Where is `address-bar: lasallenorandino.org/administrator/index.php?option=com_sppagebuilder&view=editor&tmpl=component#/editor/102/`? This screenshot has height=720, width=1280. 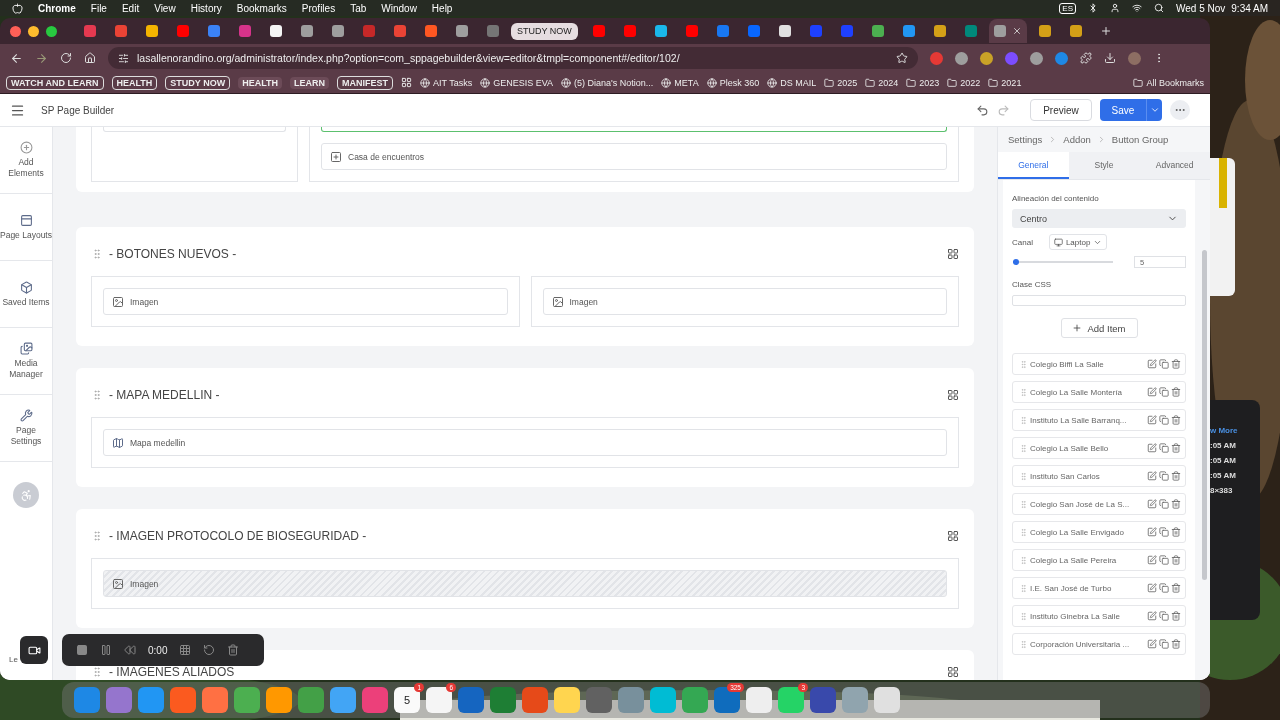 address-bar: lasallenorandino.org/administrator/index.php?option=com_sppagebuilder&view=editor&tmpl=component#/editor/102/ is located at coordinates (513, 58).